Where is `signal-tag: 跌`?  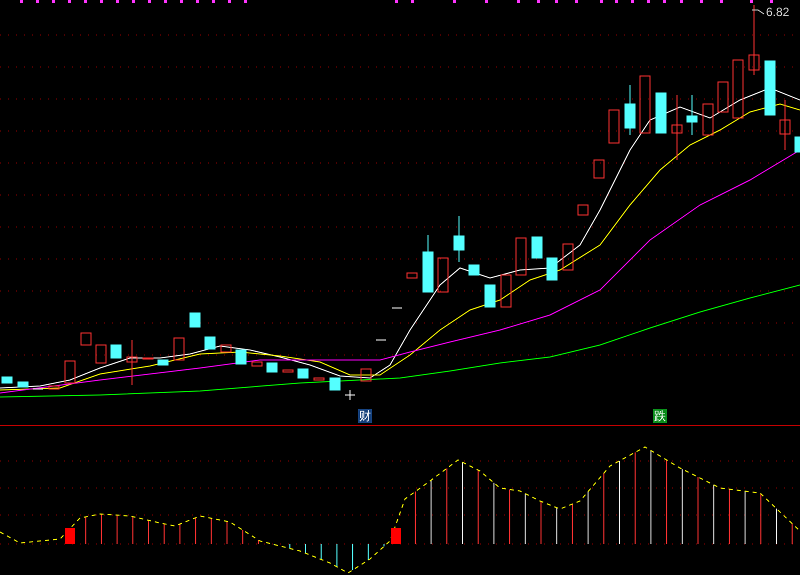
signal-tag: 跌 is located at coordinates (660, 416).